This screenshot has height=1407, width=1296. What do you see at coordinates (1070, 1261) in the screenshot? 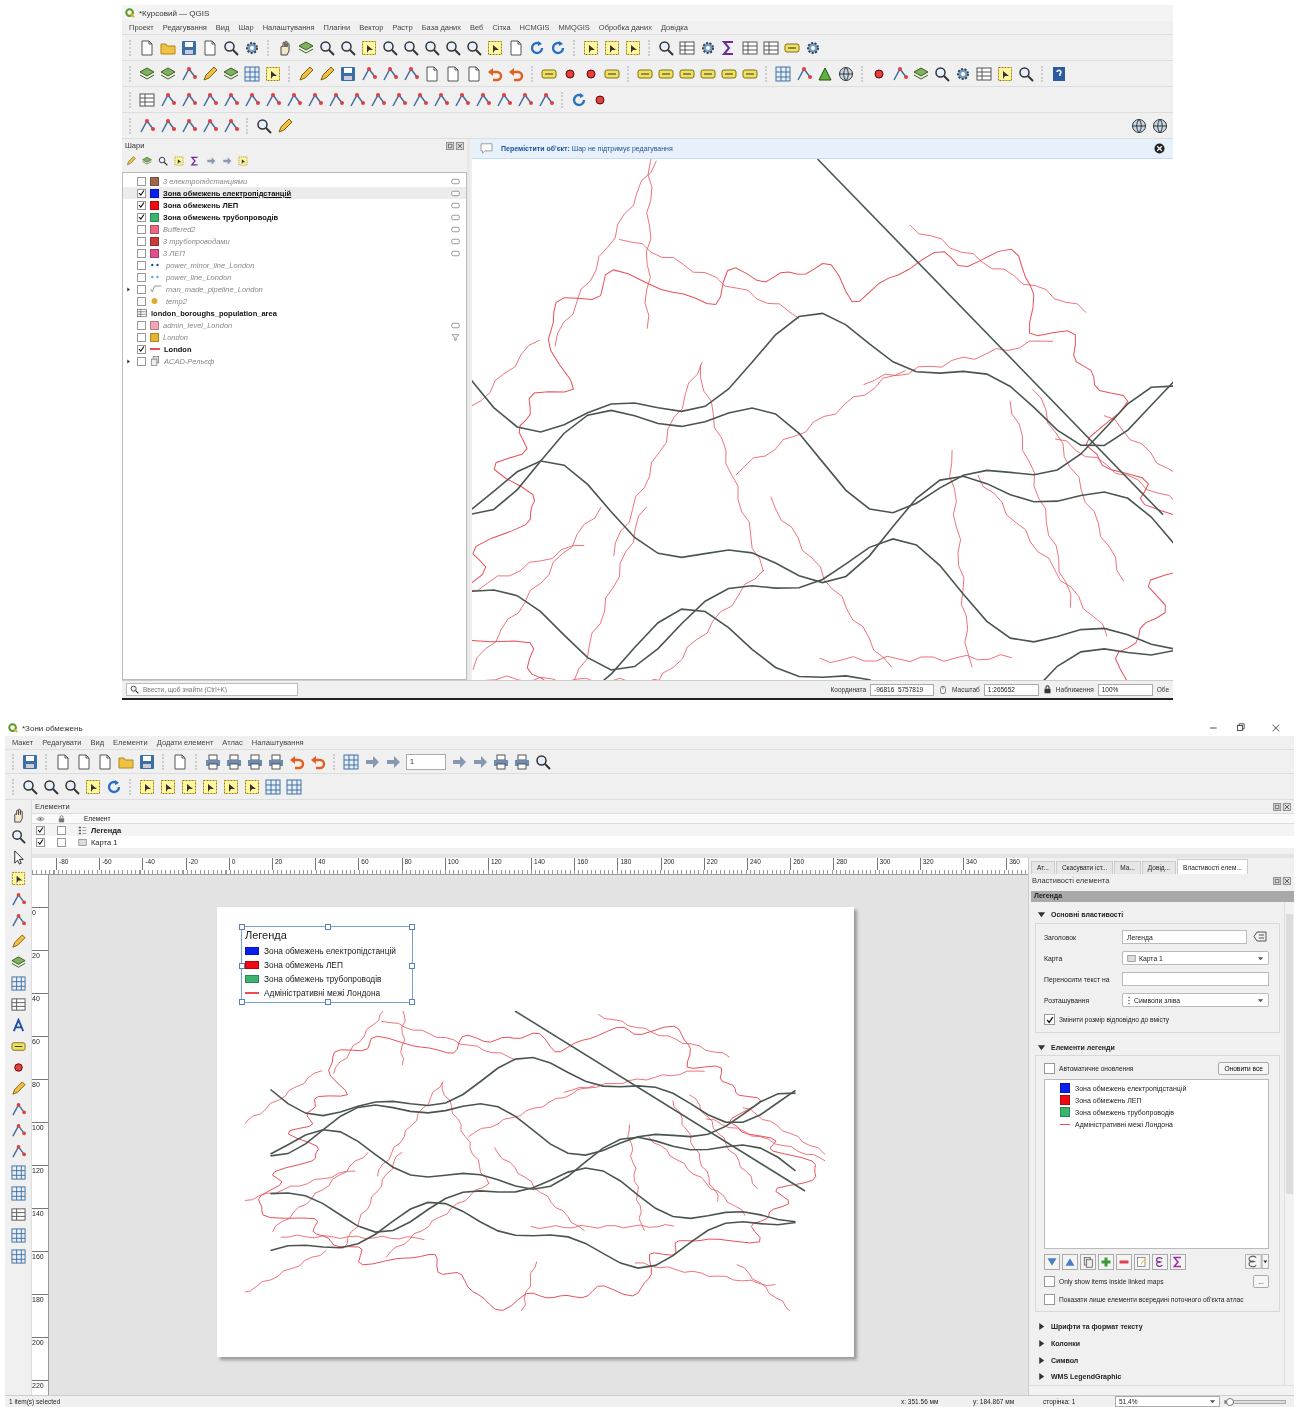
I see `move-up-icon` at bounding box center [1070, 1261].